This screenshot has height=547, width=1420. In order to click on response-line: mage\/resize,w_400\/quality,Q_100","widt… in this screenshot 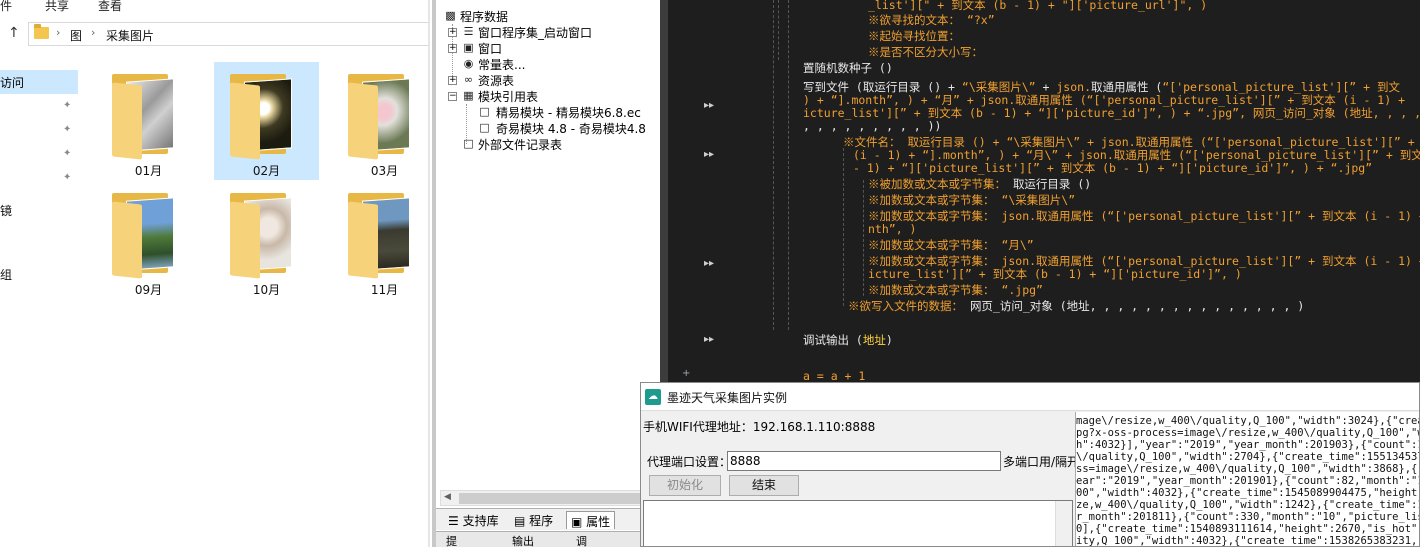, I will do `click(1248, 421)`.